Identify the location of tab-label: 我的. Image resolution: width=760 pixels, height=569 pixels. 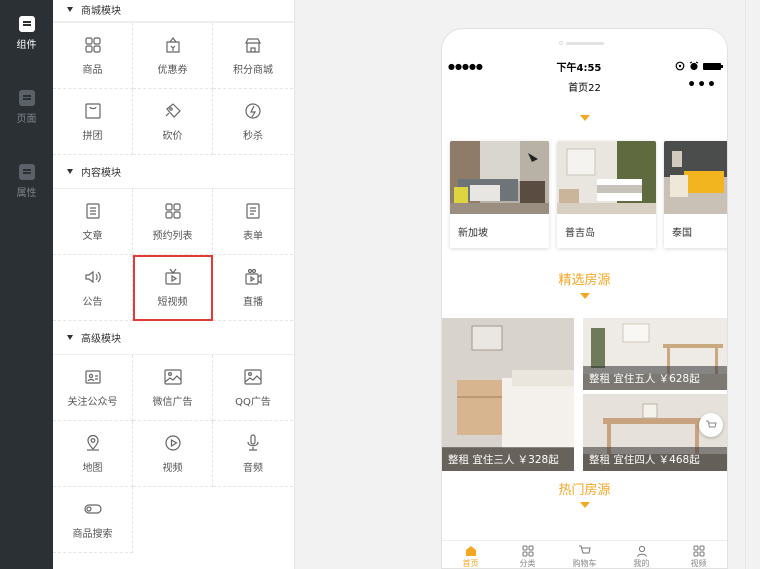
(641, 563).